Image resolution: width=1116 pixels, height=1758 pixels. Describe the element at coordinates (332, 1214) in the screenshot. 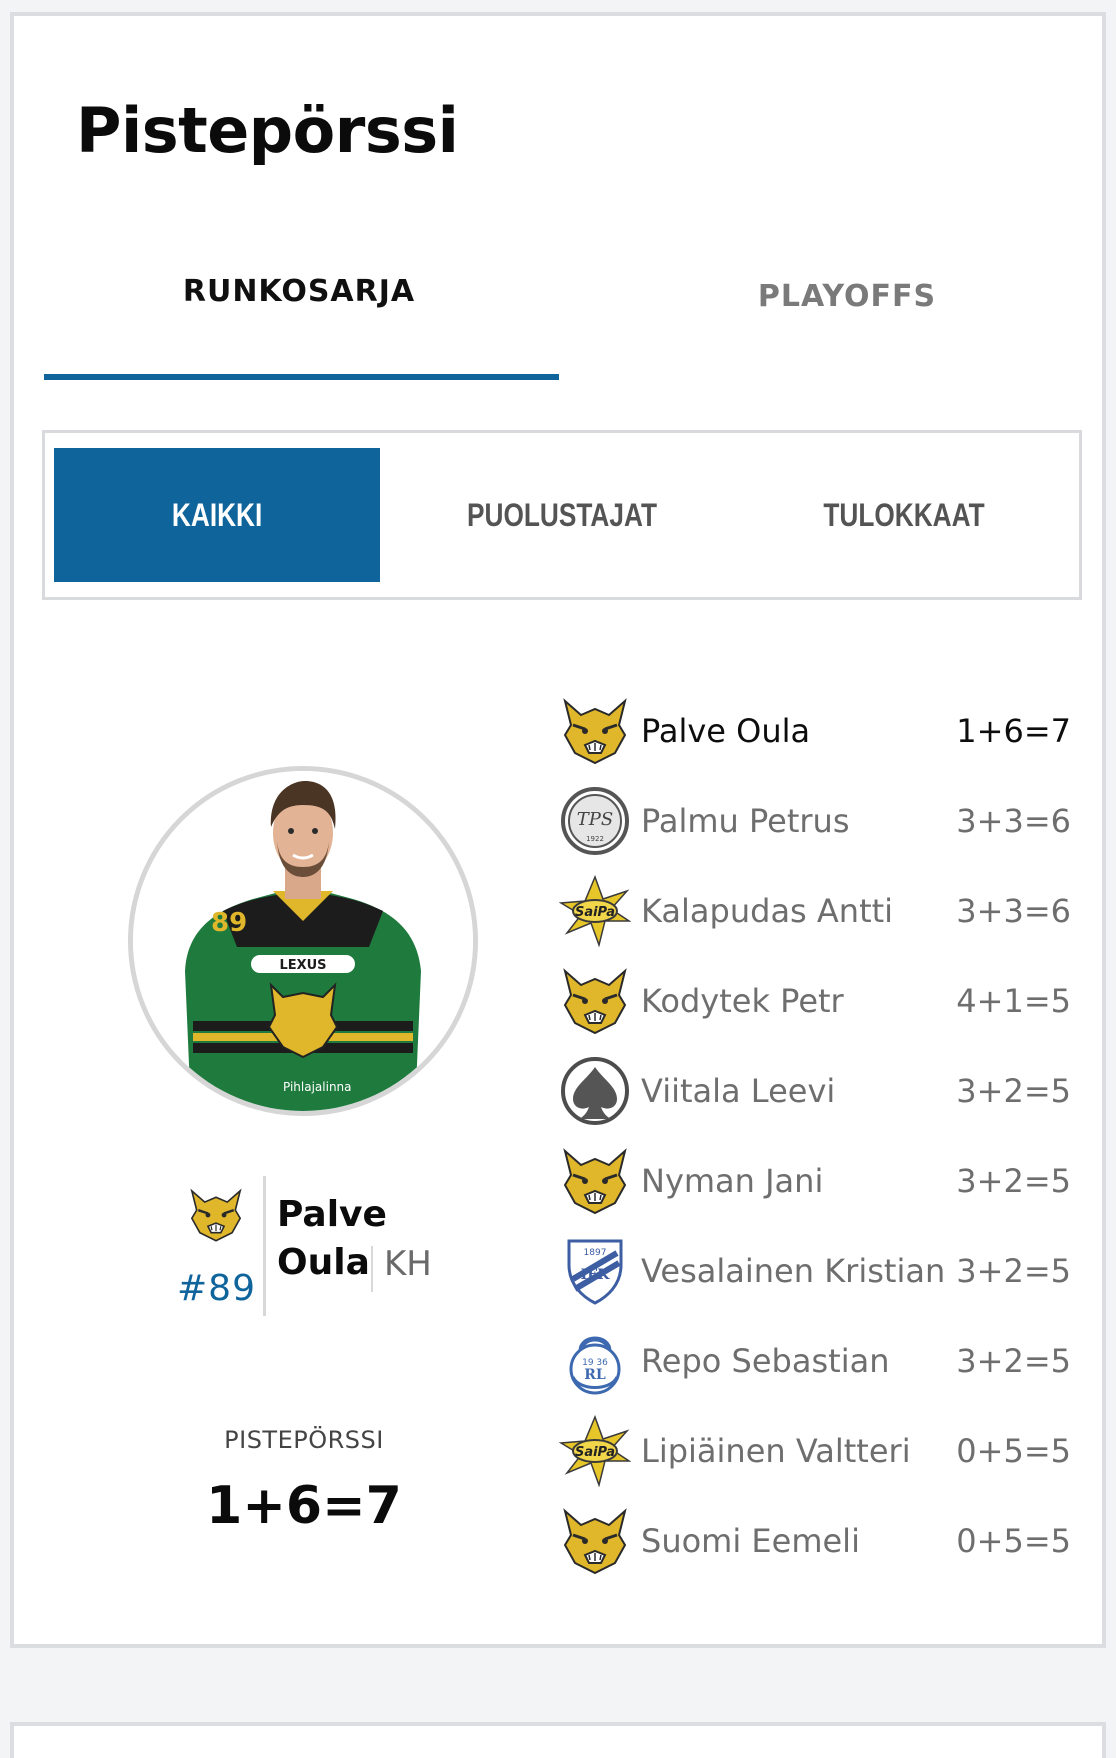

I see `player-first-name: Palve` at that location.